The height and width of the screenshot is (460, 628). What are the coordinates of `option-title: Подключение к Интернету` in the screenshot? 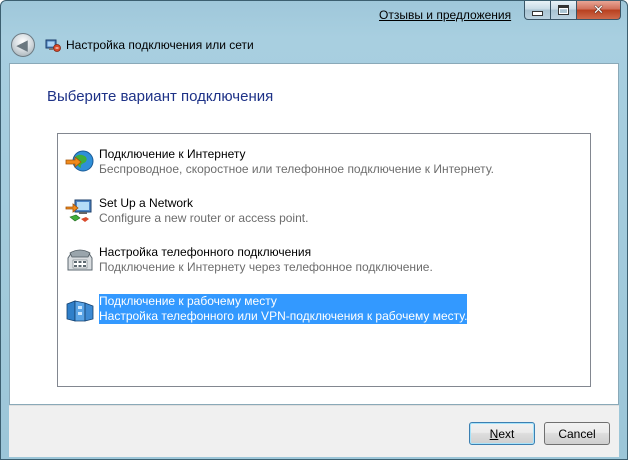 It's located at (172, 154).